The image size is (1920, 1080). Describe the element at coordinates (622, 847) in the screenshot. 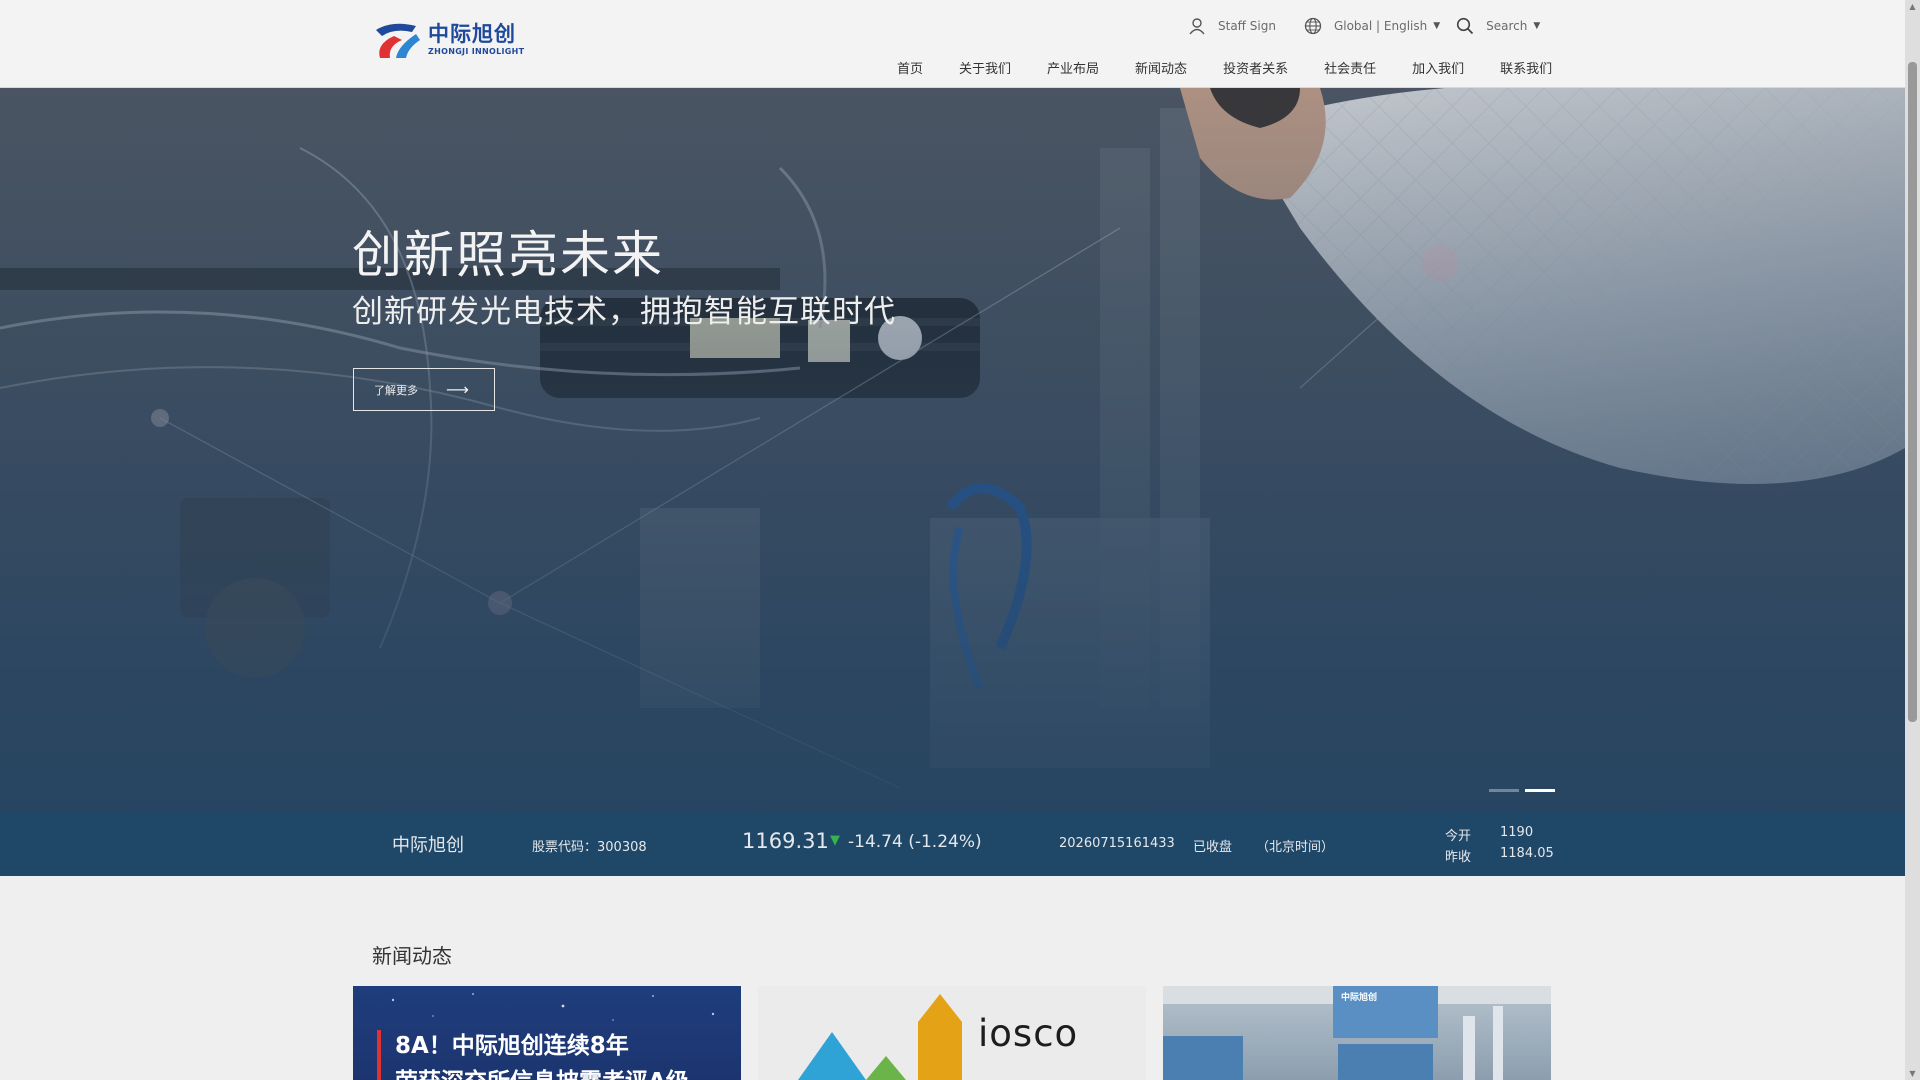

I see `stock-code-value: 300308` at that location.